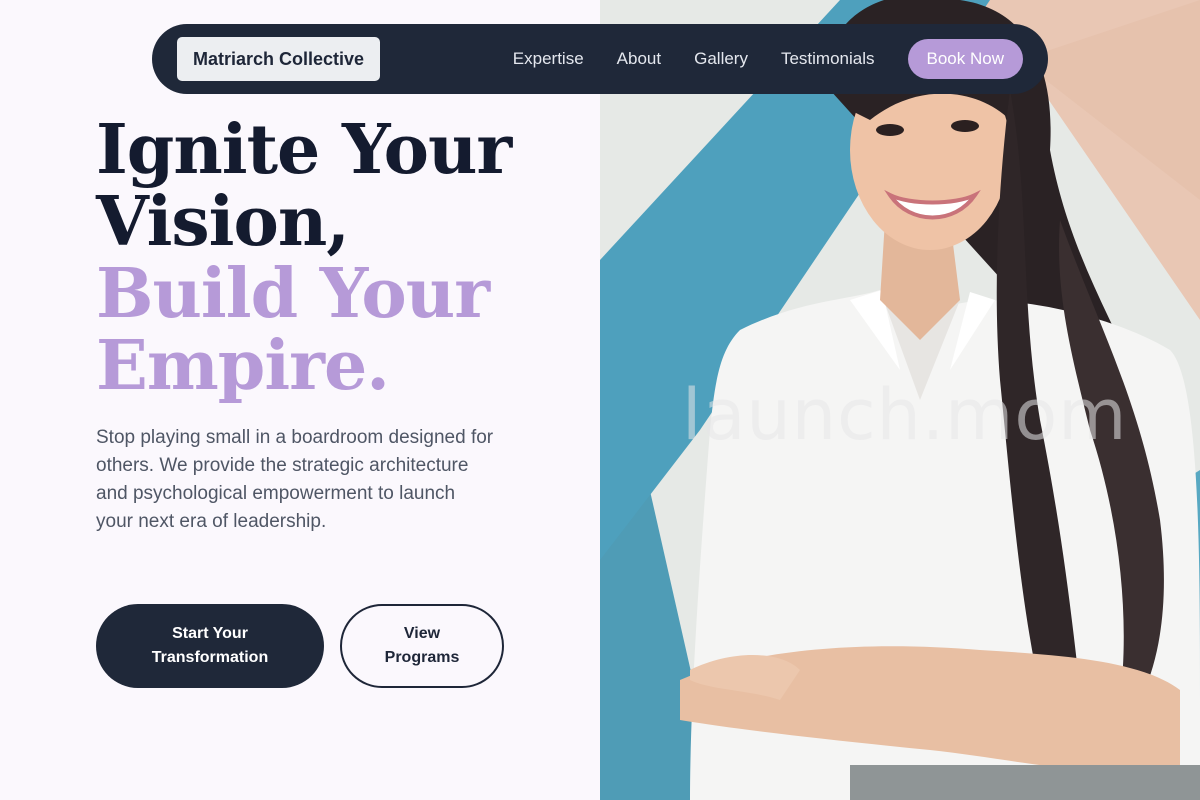 Image resolution: width=1200 pixels, height=800 pixels. What do you see at coordinates (293, 294) in the screenshot?
I see `headline-accent-line-1: Build Your` at bounding box center [293, 294].